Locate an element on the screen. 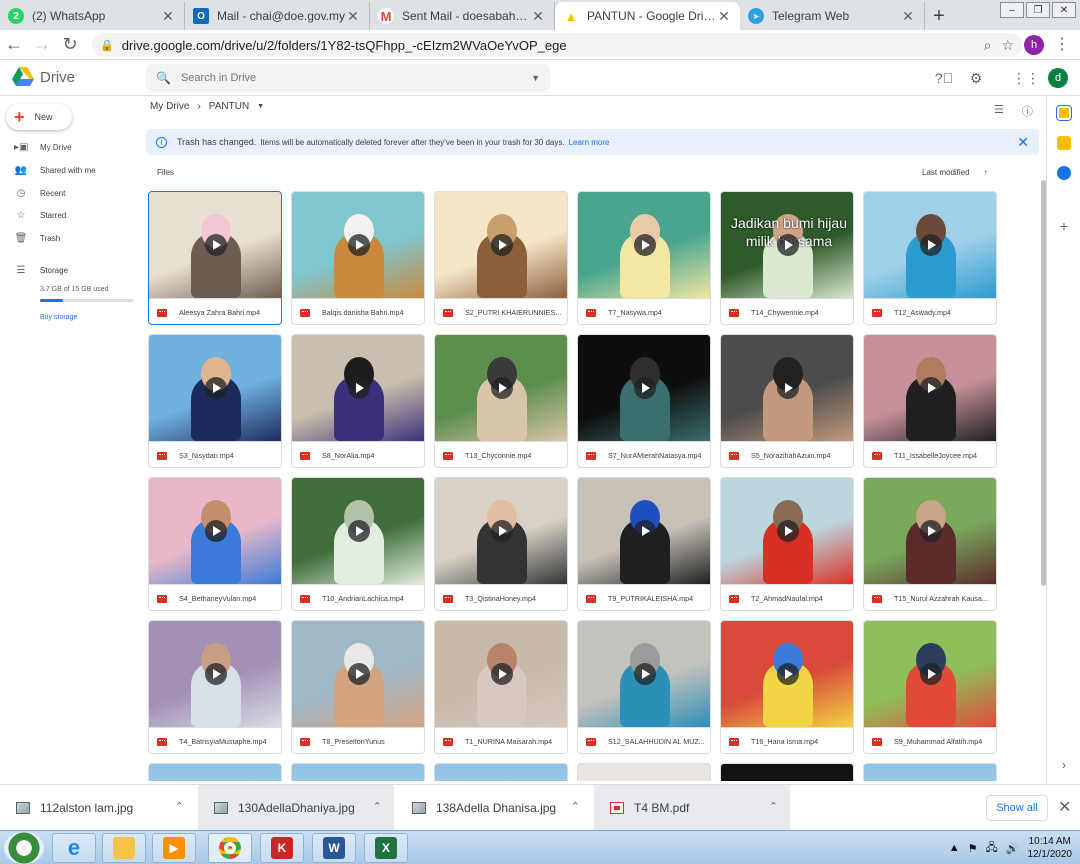  download-item: T4 BM.pdf ⌃ is located at coordinates (692, 807).